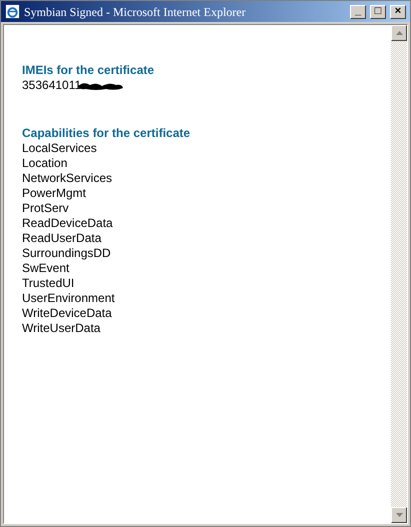 This screenshot has width=411, height=527. Describe the element at coordinates (55, 193) in the screenshot. I see `capability-item: PowerMgmt` at that location.